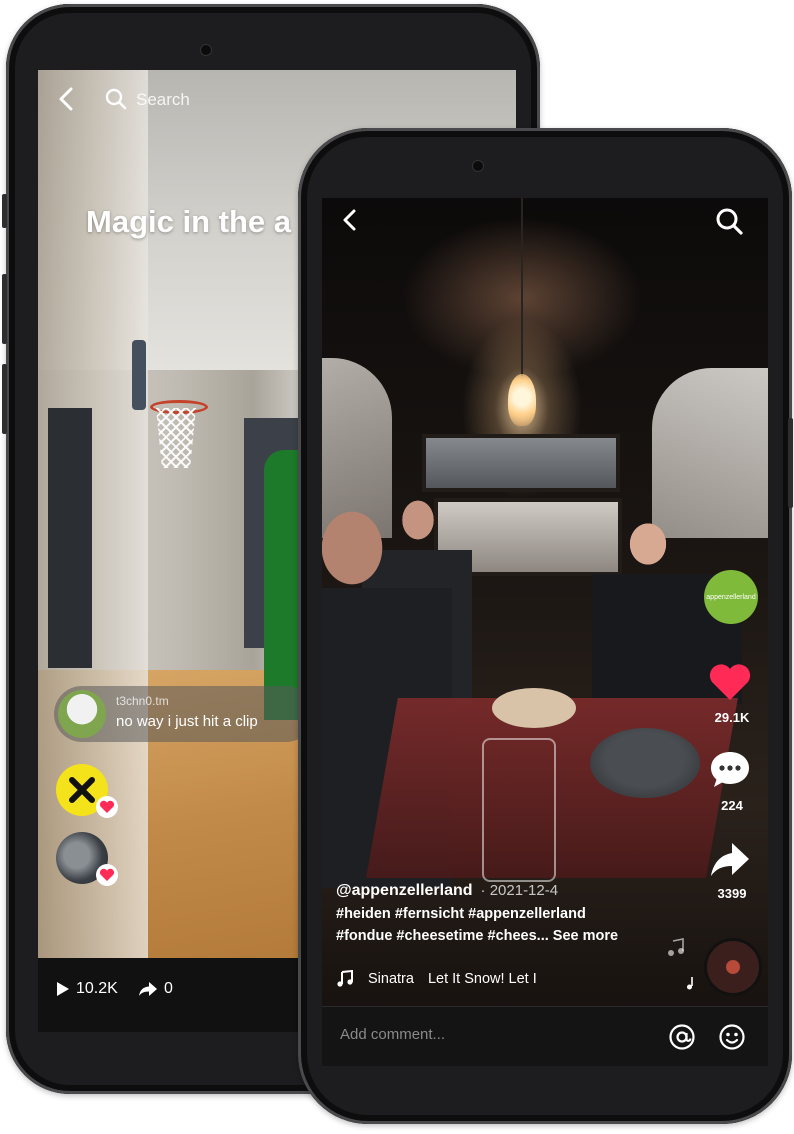  I want to click on music-title: Let It Snow! Let I, so click(482, 979).